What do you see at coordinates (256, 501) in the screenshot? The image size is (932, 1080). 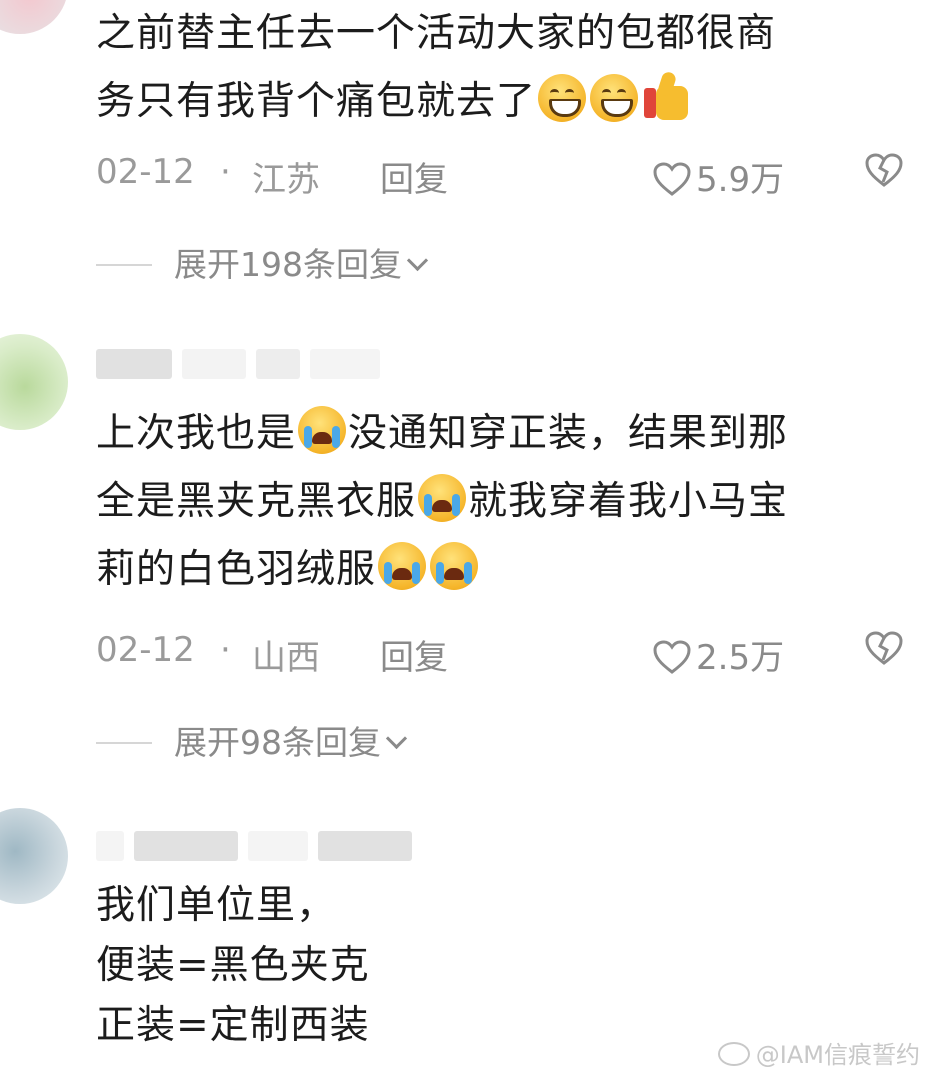 I see `comment-line: 全是黑夹克黑衣服` at bounding box center [256, 501].